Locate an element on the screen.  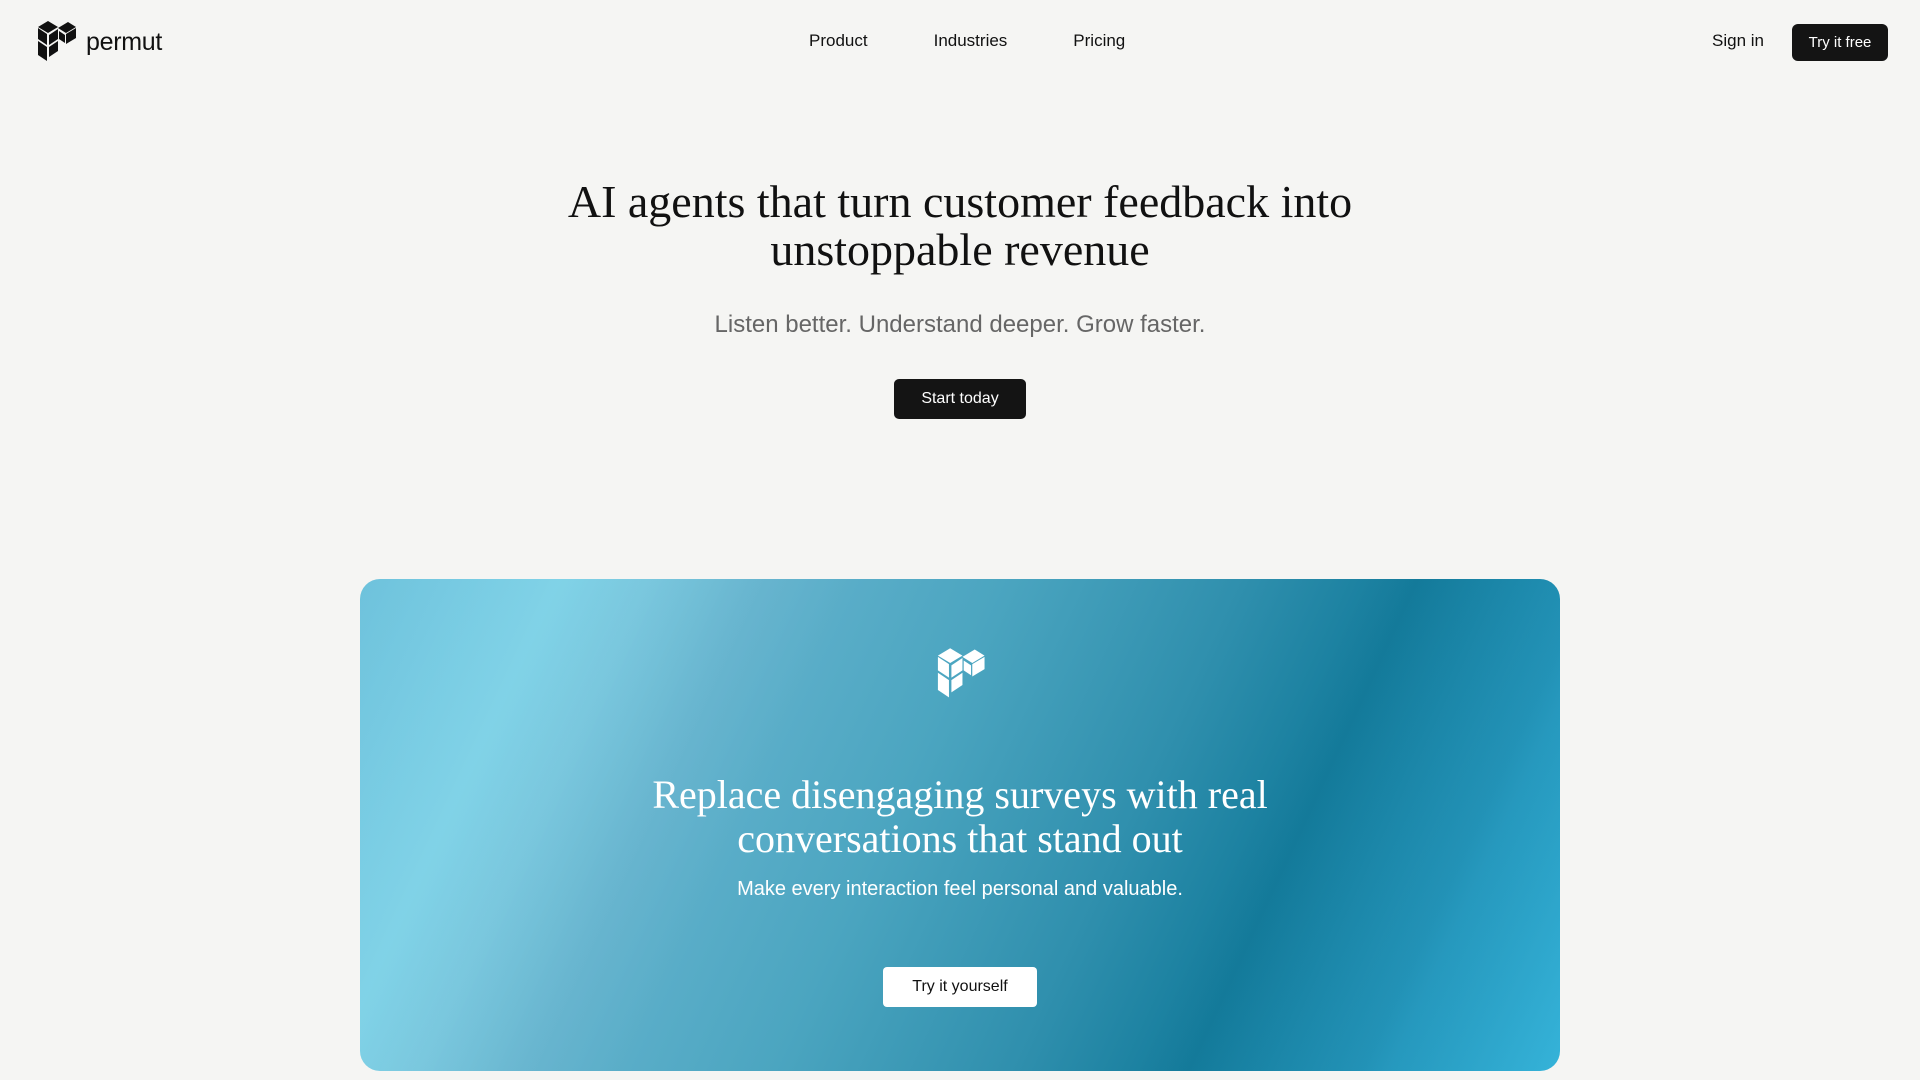
brand-name: permut is located at coordinates (124, 41).